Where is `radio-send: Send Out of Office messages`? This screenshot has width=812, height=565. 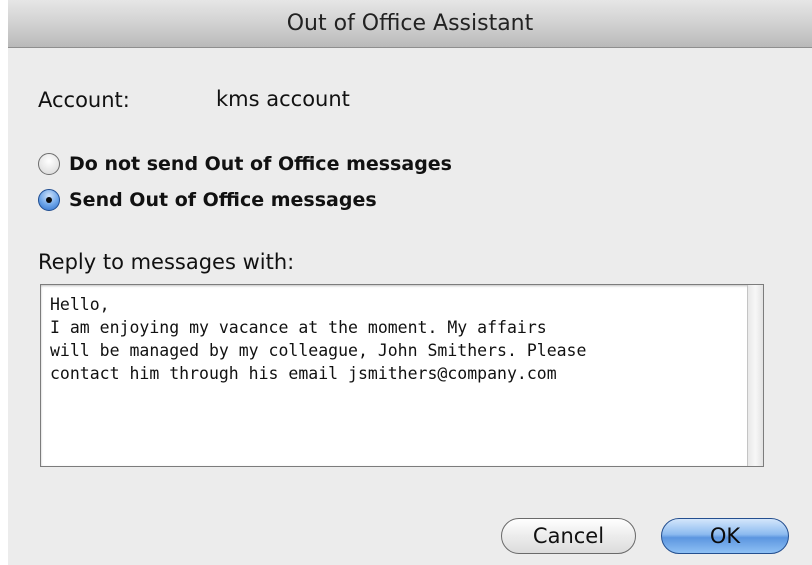
radio-send: Send Out of Office messages is located at coordinates (207, 200).